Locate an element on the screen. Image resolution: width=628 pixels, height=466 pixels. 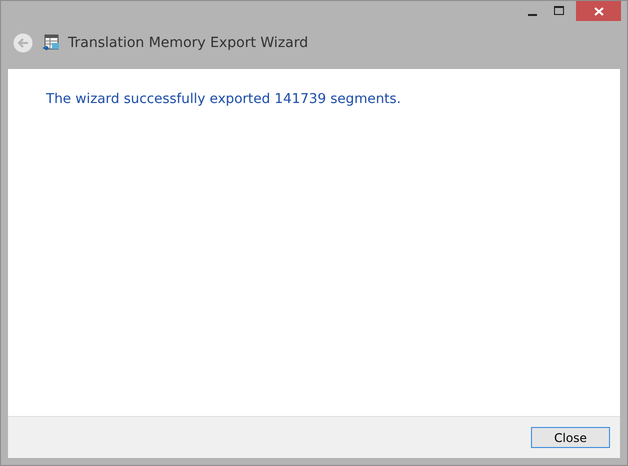
success-message: The wizard successfully exported 141739 segments. is located at coordinates (224, 99).